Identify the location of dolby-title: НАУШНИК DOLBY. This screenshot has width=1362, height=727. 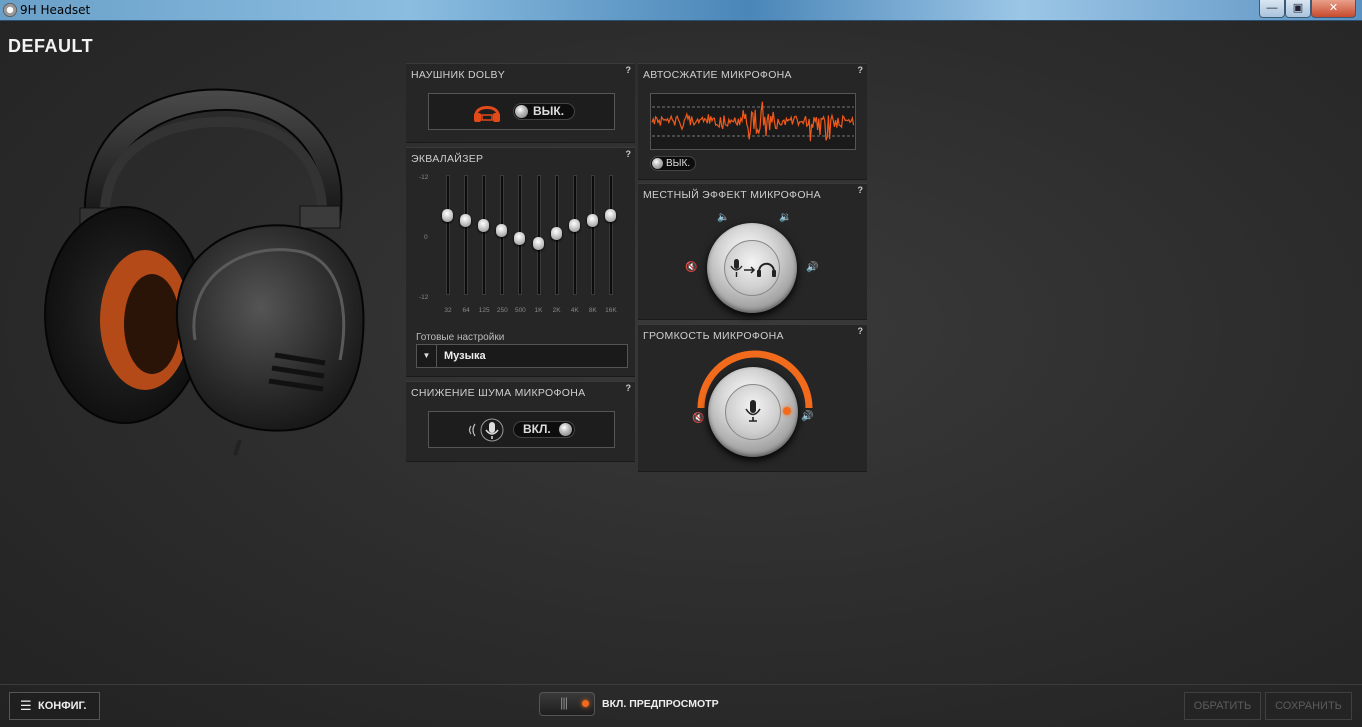
(458, 75).